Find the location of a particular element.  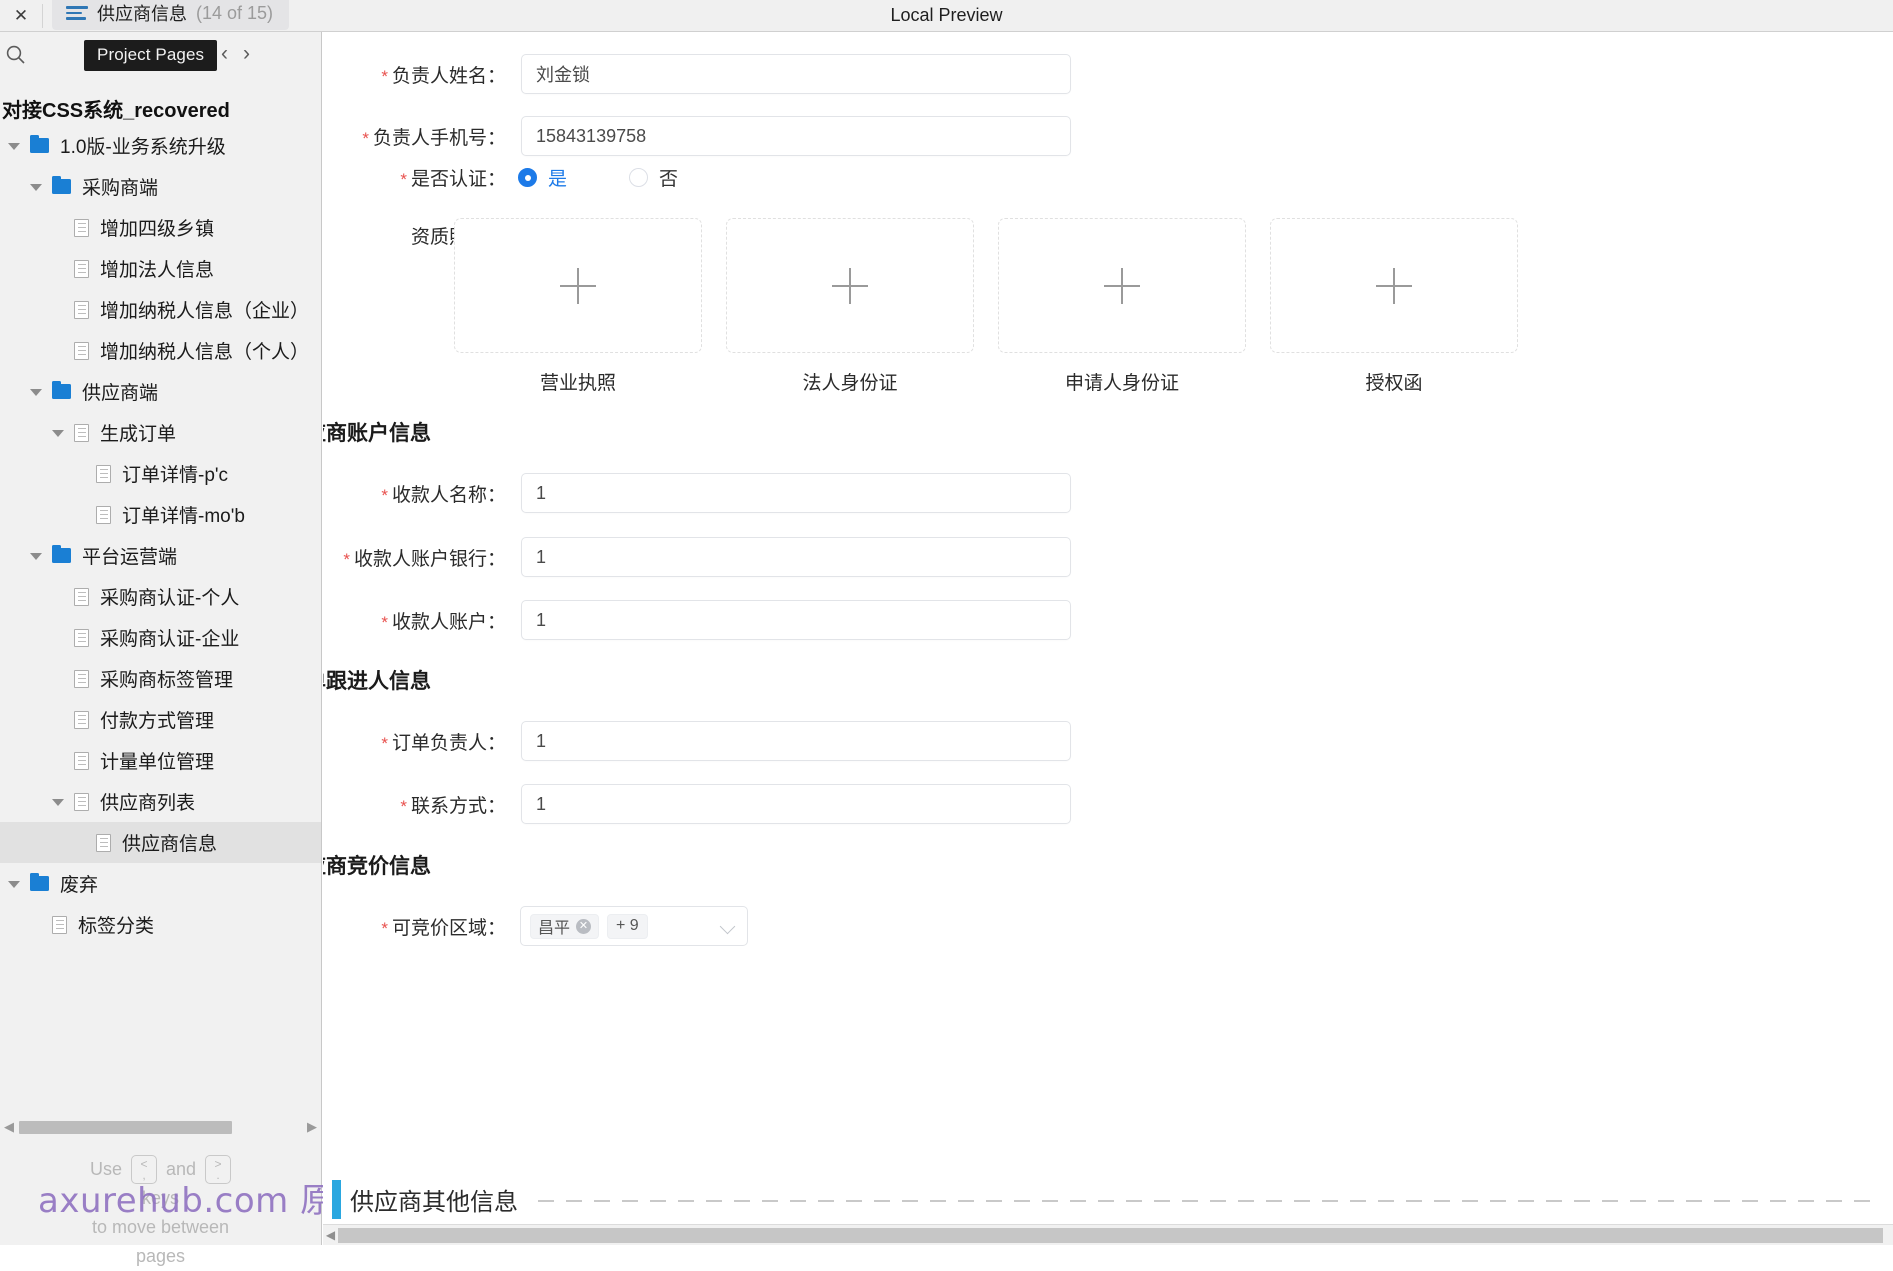

tree-item: 生成订单 is located at coordinates (160, 432).